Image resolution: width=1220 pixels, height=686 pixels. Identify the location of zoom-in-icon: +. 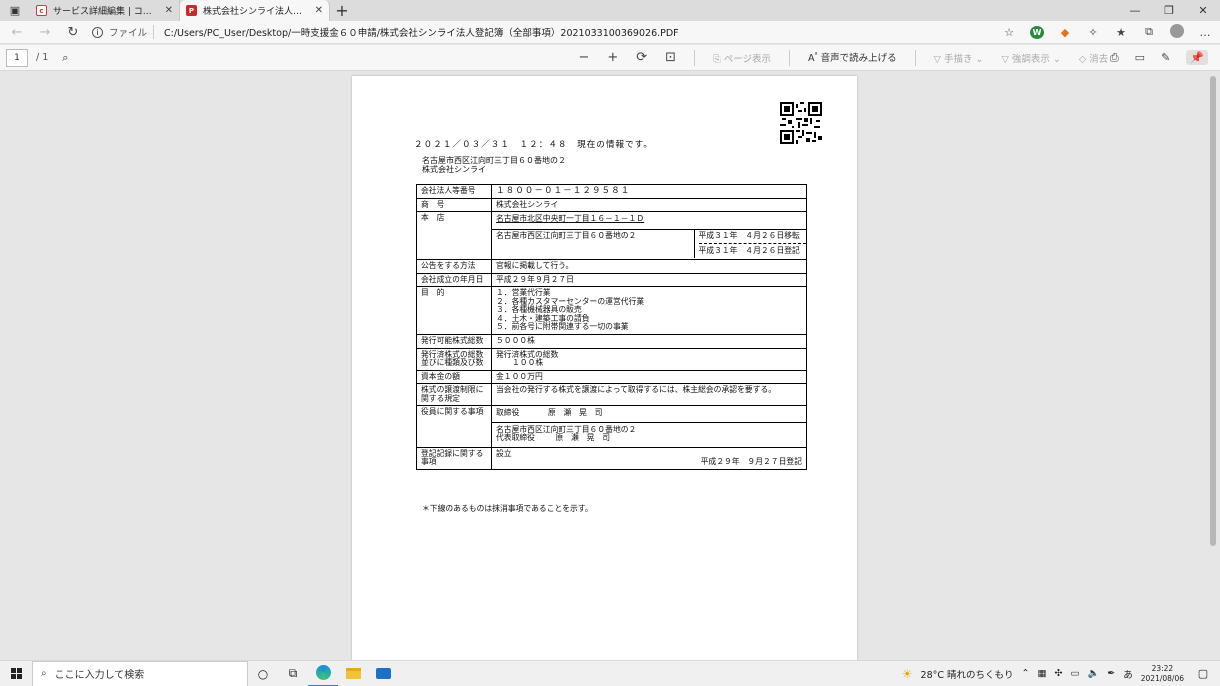
(612, 57).